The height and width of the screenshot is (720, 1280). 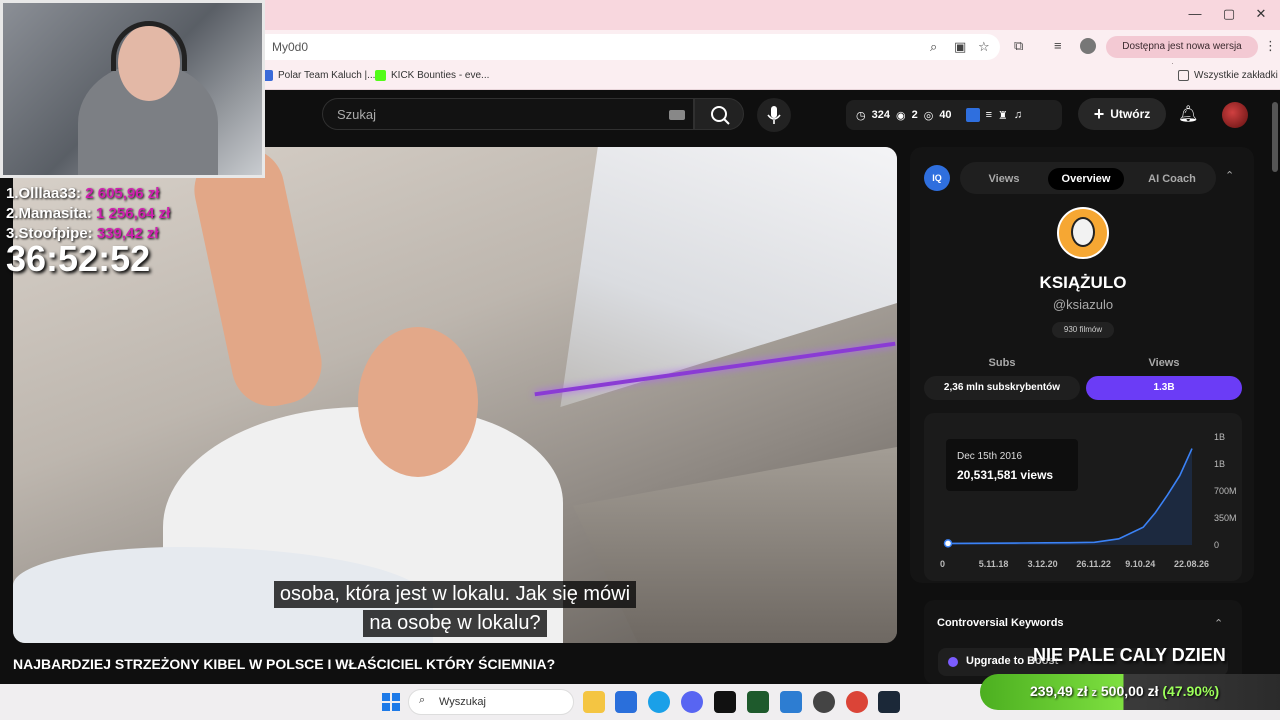 What do you see at coordinates (1003, 115) in the screenshot?
I see `trophy-icon: ♜` at bounding box center [1003, 115].